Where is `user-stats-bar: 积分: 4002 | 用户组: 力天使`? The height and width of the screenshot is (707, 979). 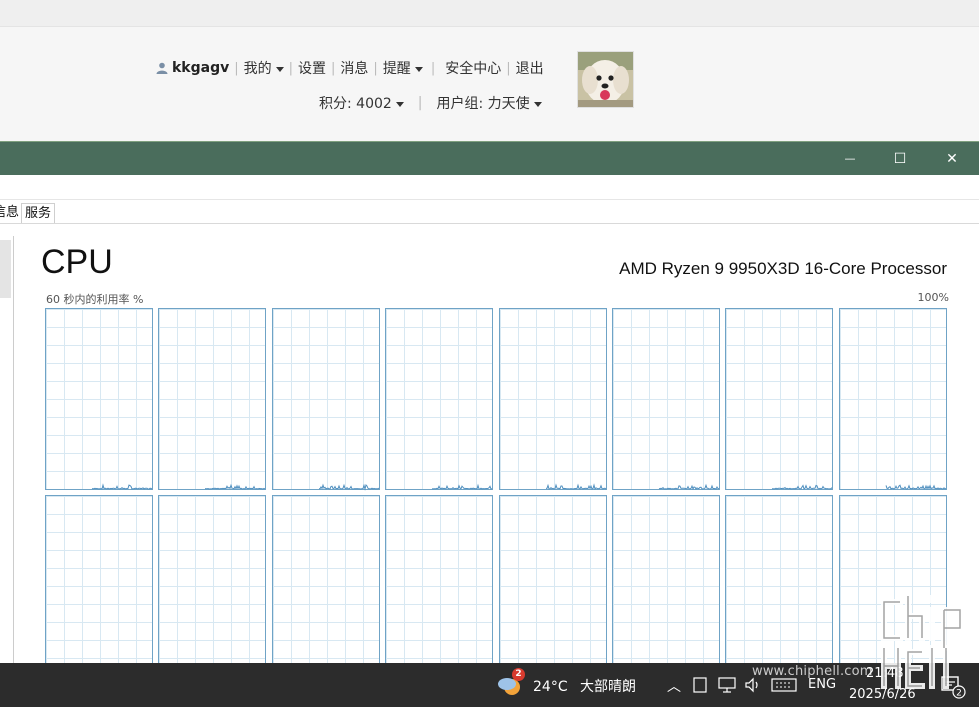 user-stats-bar: 积分: 4002 | 用户组: 力天使 is located at coordinates (430, 103).